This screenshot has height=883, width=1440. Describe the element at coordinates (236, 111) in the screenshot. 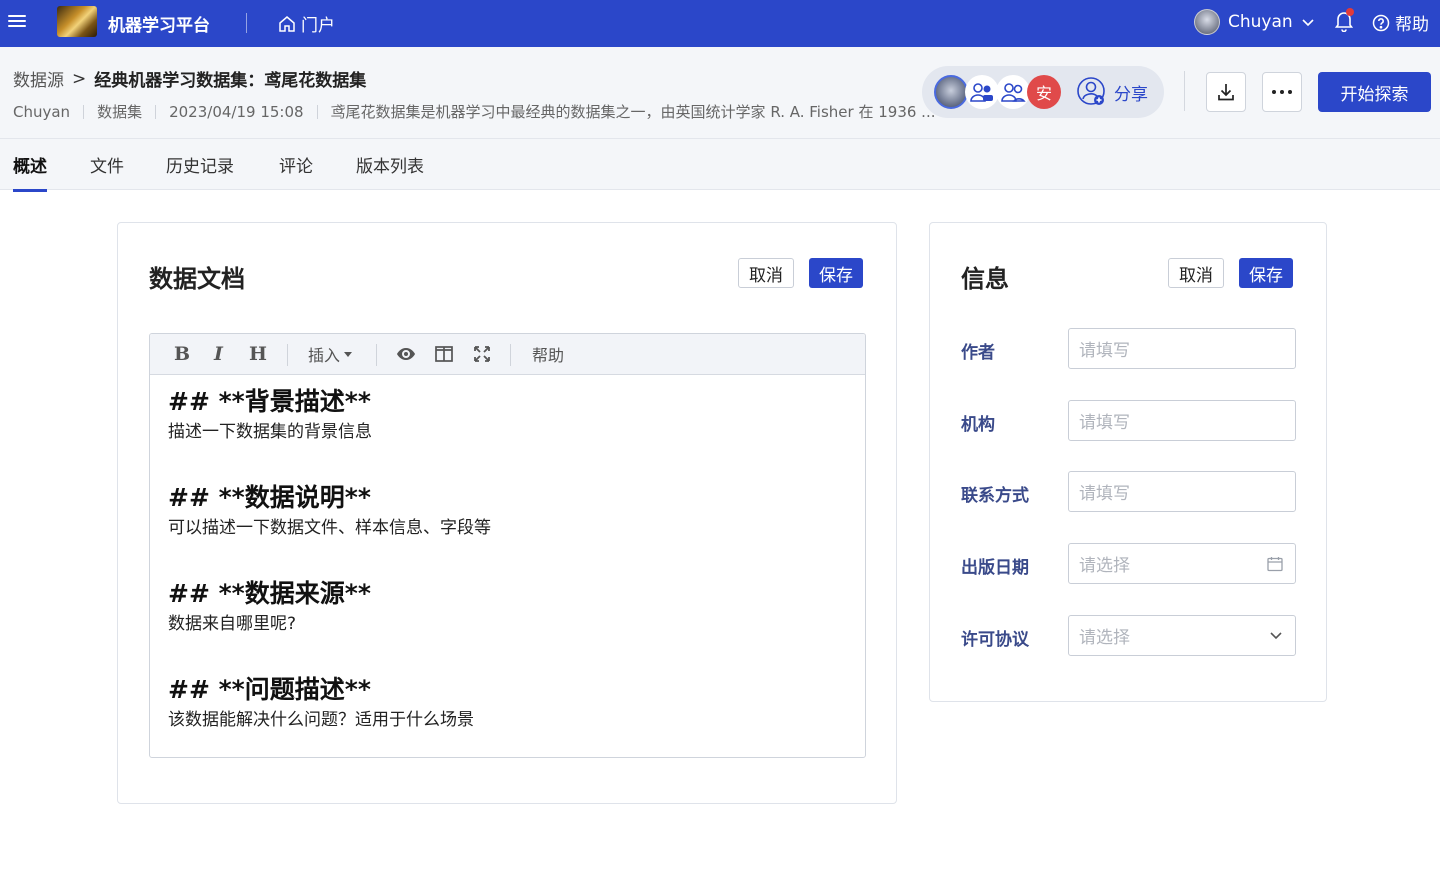

I see `dataset-updated-time: 2023/04/19 15:08` at that location.